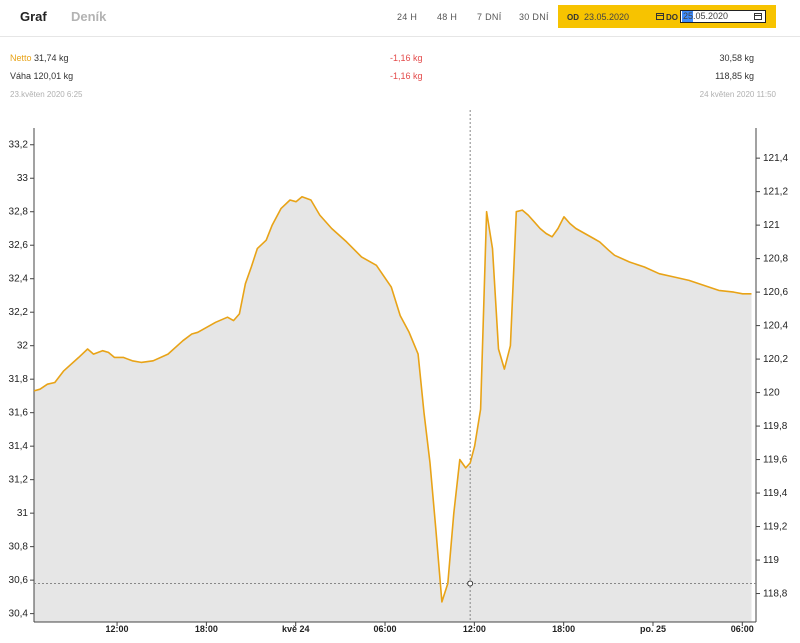  I want to click on y-tick-label-left: 32,6, so click(19, 245).